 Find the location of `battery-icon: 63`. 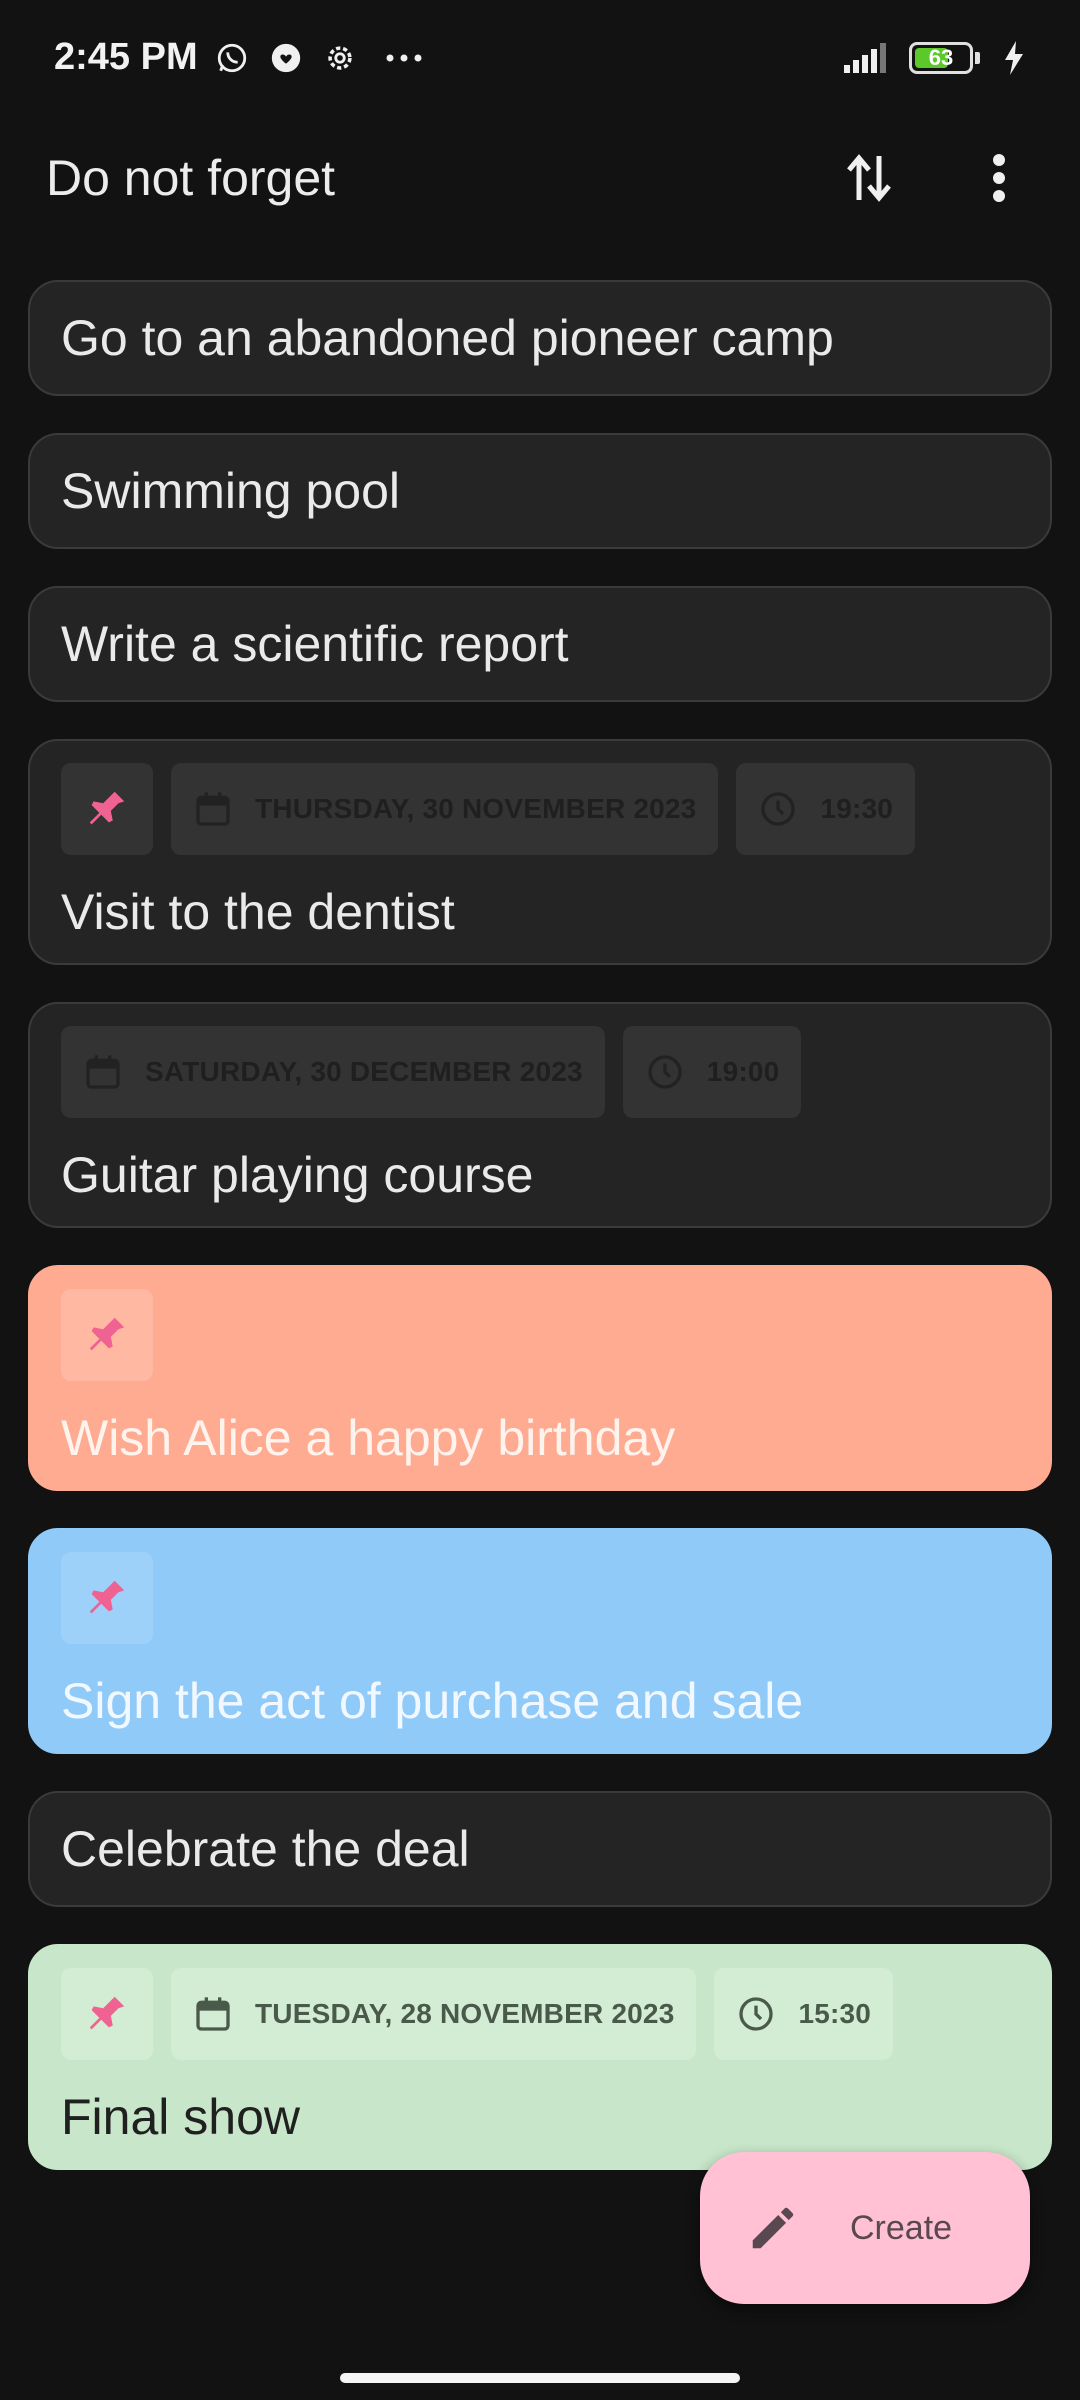

battery-icon: 63 is located at coordinates (941, 57).